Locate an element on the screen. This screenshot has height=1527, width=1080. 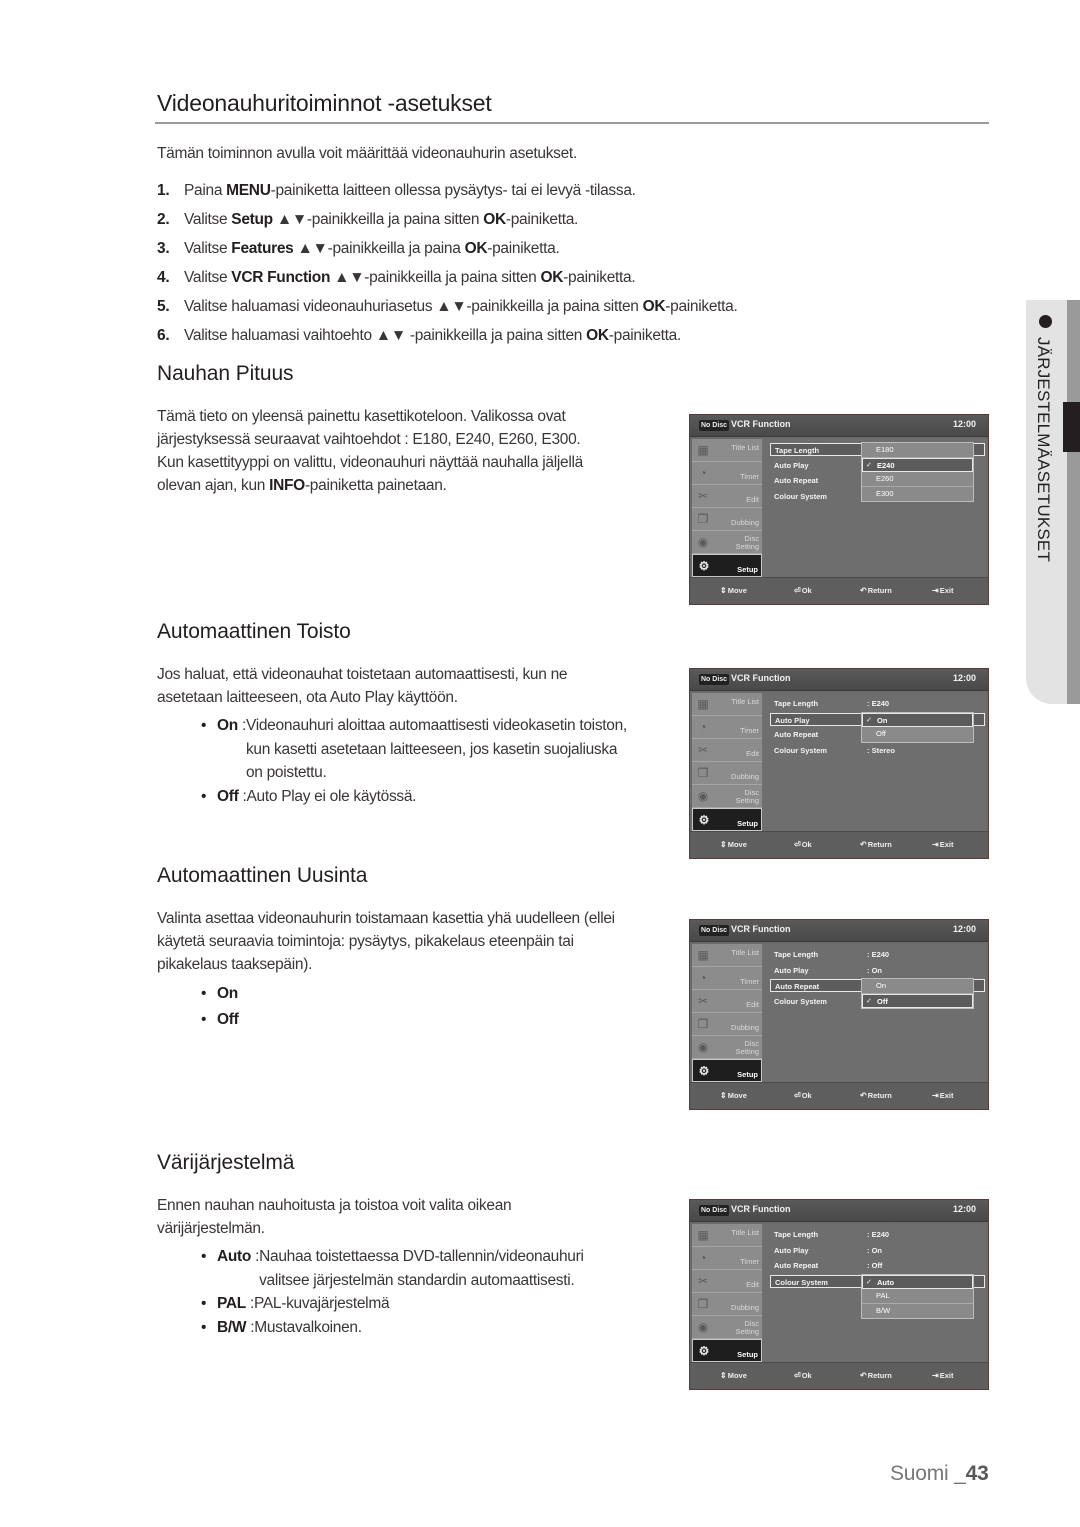
chapter-label: JÄRJESTELMÄASETUKSET is located at coordinates (1043, 450).